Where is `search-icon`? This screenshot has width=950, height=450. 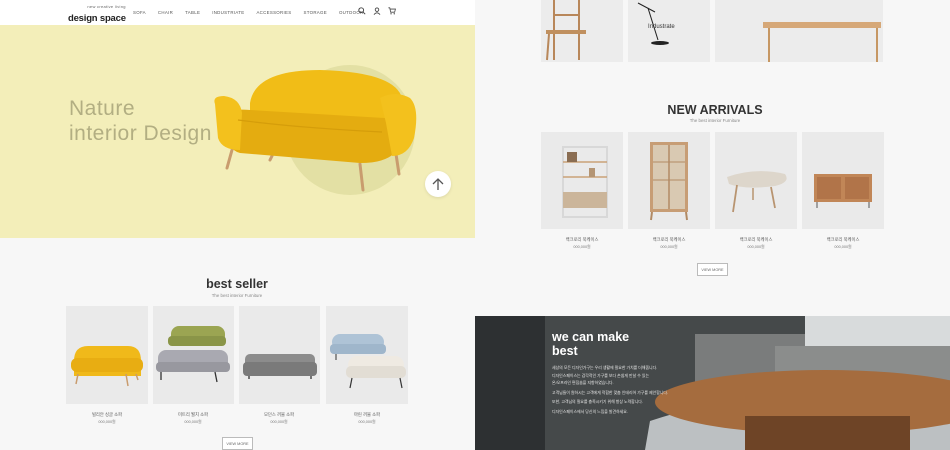 search-icon is located at coordinates (362, 11).